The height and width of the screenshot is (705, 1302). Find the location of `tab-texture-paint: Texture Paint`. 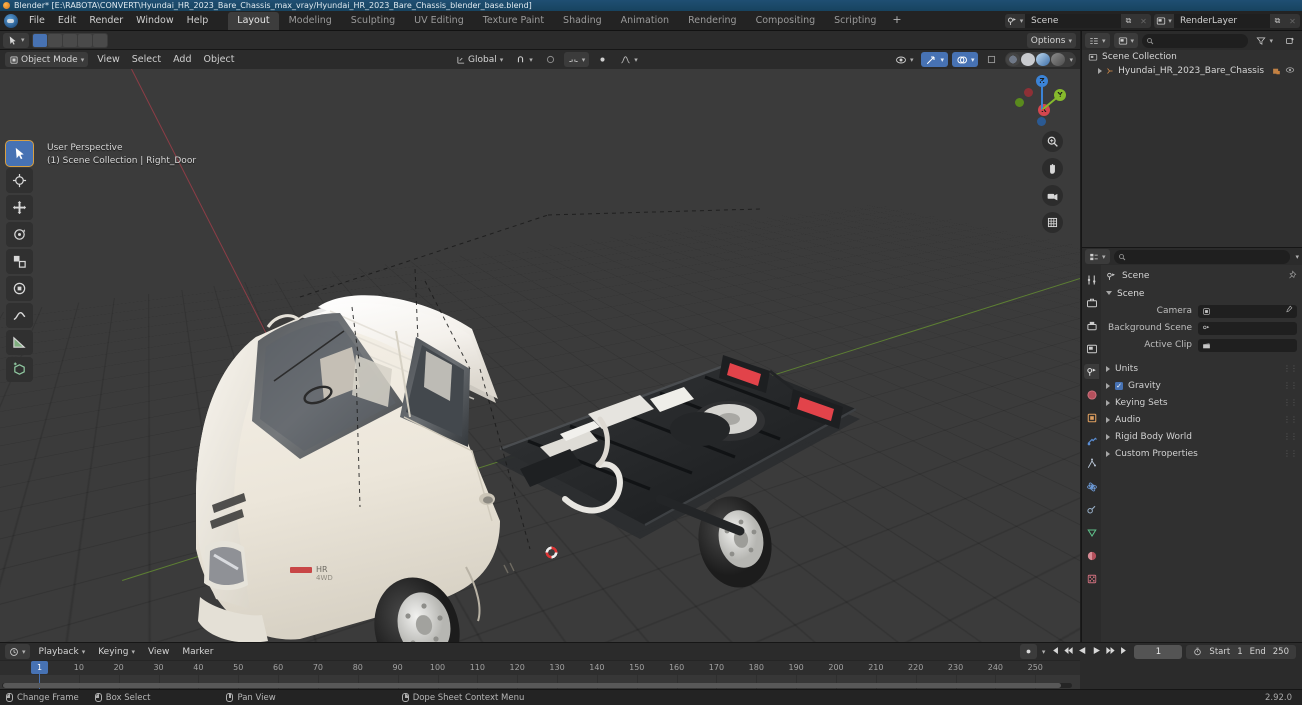

tab-texture-paint: Texture Paint is located at coordinates (513, 21).